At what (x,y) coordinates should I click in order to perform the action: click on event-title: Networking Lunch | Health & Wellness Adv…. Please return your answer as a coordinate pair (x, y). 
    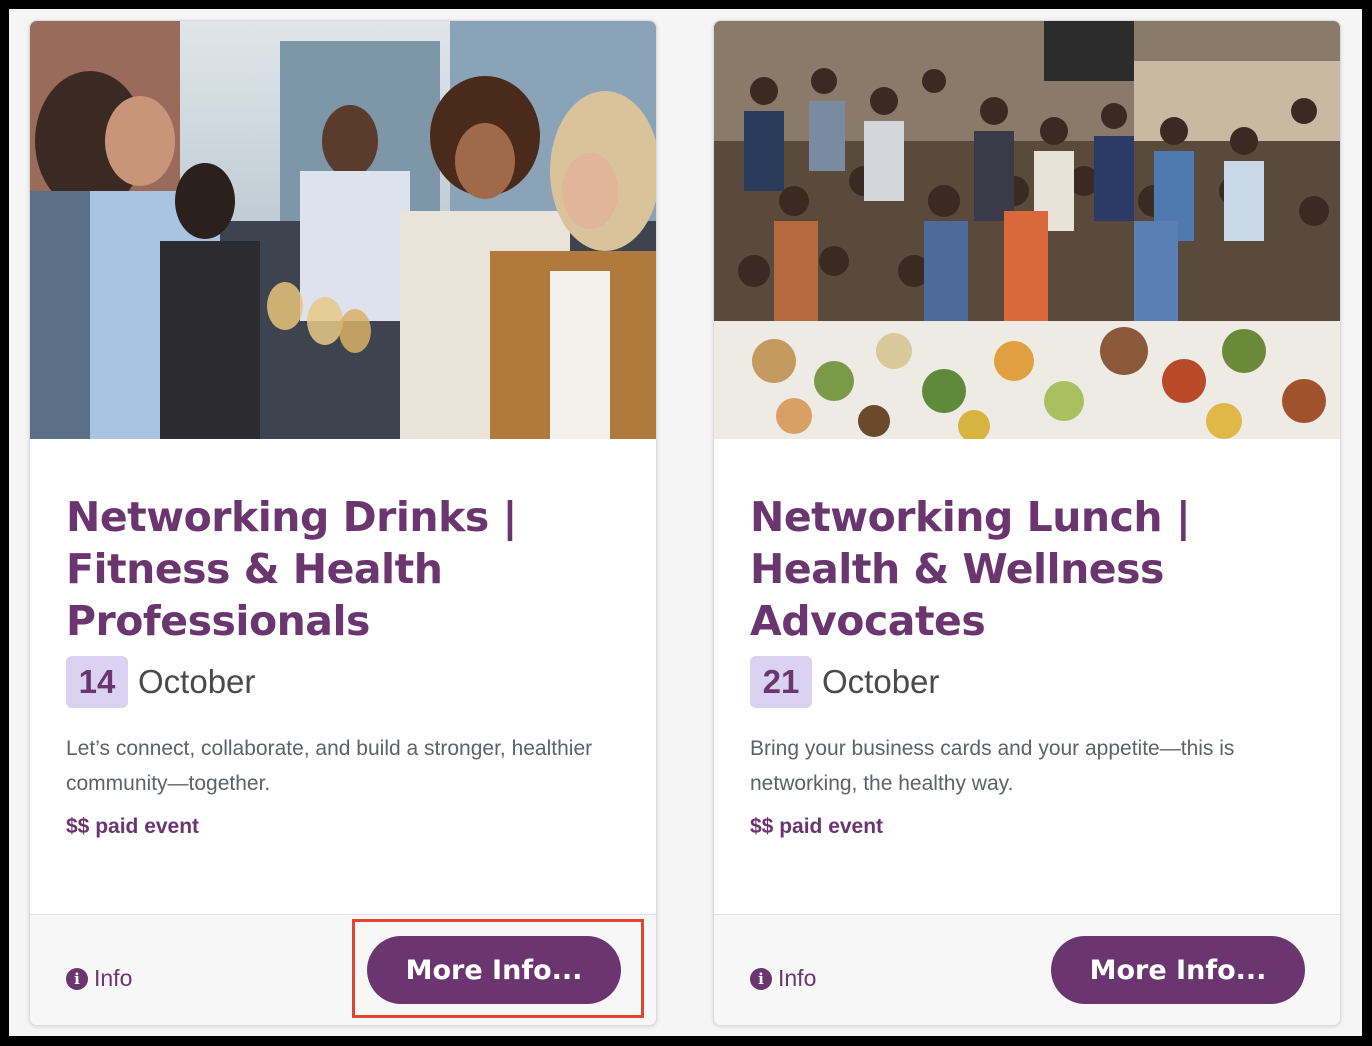
    Looking at the image, I should click on (970, 569).